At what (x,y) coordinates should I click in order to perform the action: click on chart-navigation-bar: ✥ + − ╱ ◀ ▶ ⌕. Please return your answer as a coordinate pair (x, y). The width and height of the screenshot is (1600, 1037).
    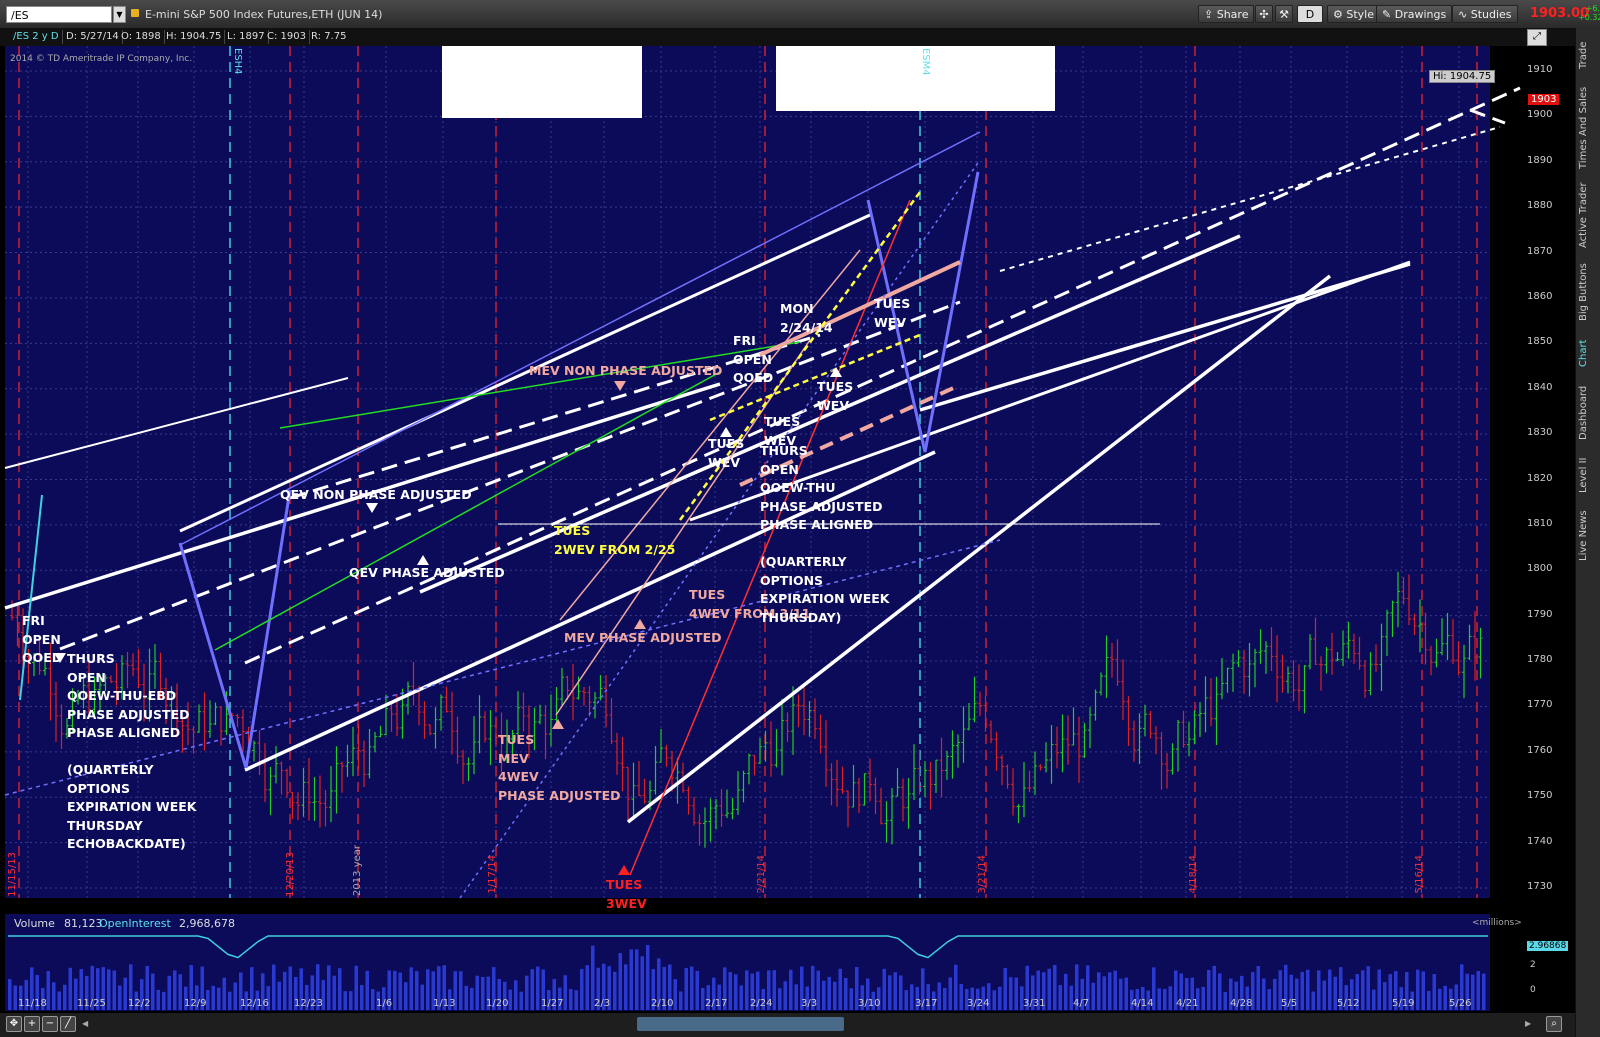
    Looking at the image, I should click on (787, 1025).